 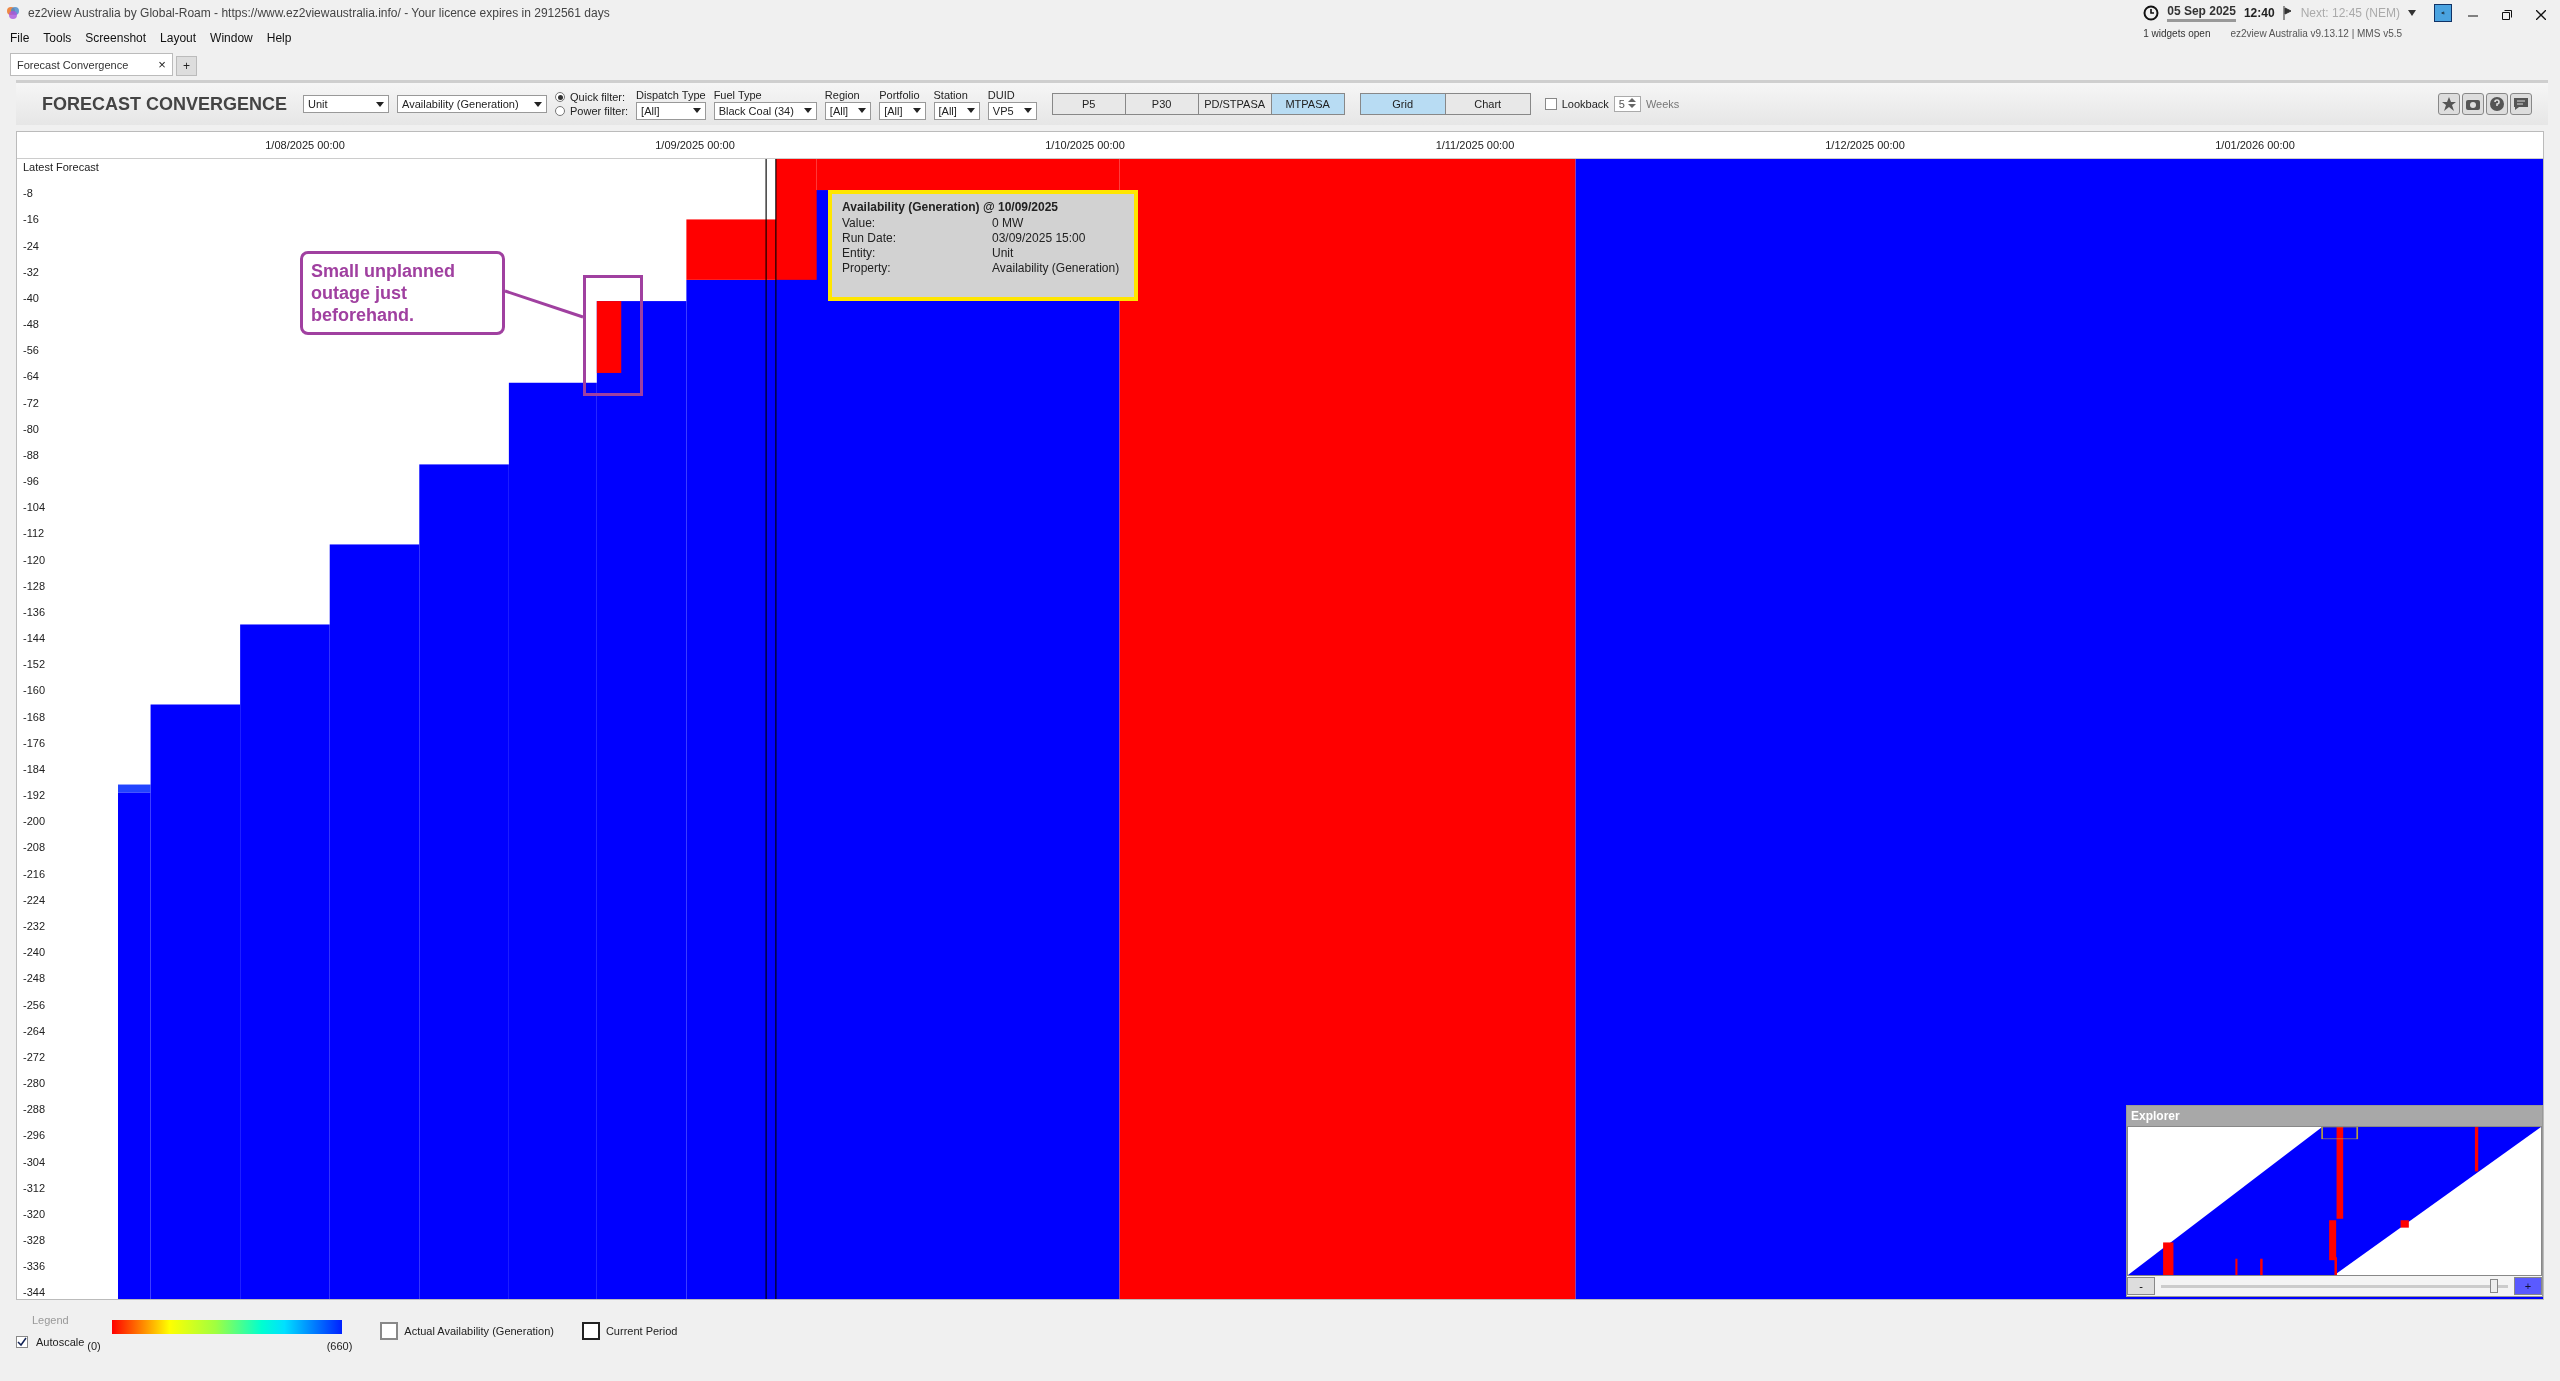 What do you see at coordinates (1003, 253) in the screenshot?
I see `tooltip-value: Unit` at bounding box center [1003, 253].